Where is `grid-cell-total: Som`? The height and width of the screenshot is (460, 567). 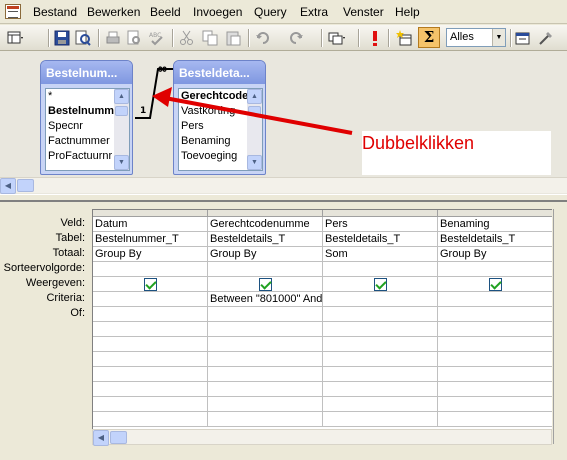
grid-cell-total: Som is located at coordinates (380, 254).